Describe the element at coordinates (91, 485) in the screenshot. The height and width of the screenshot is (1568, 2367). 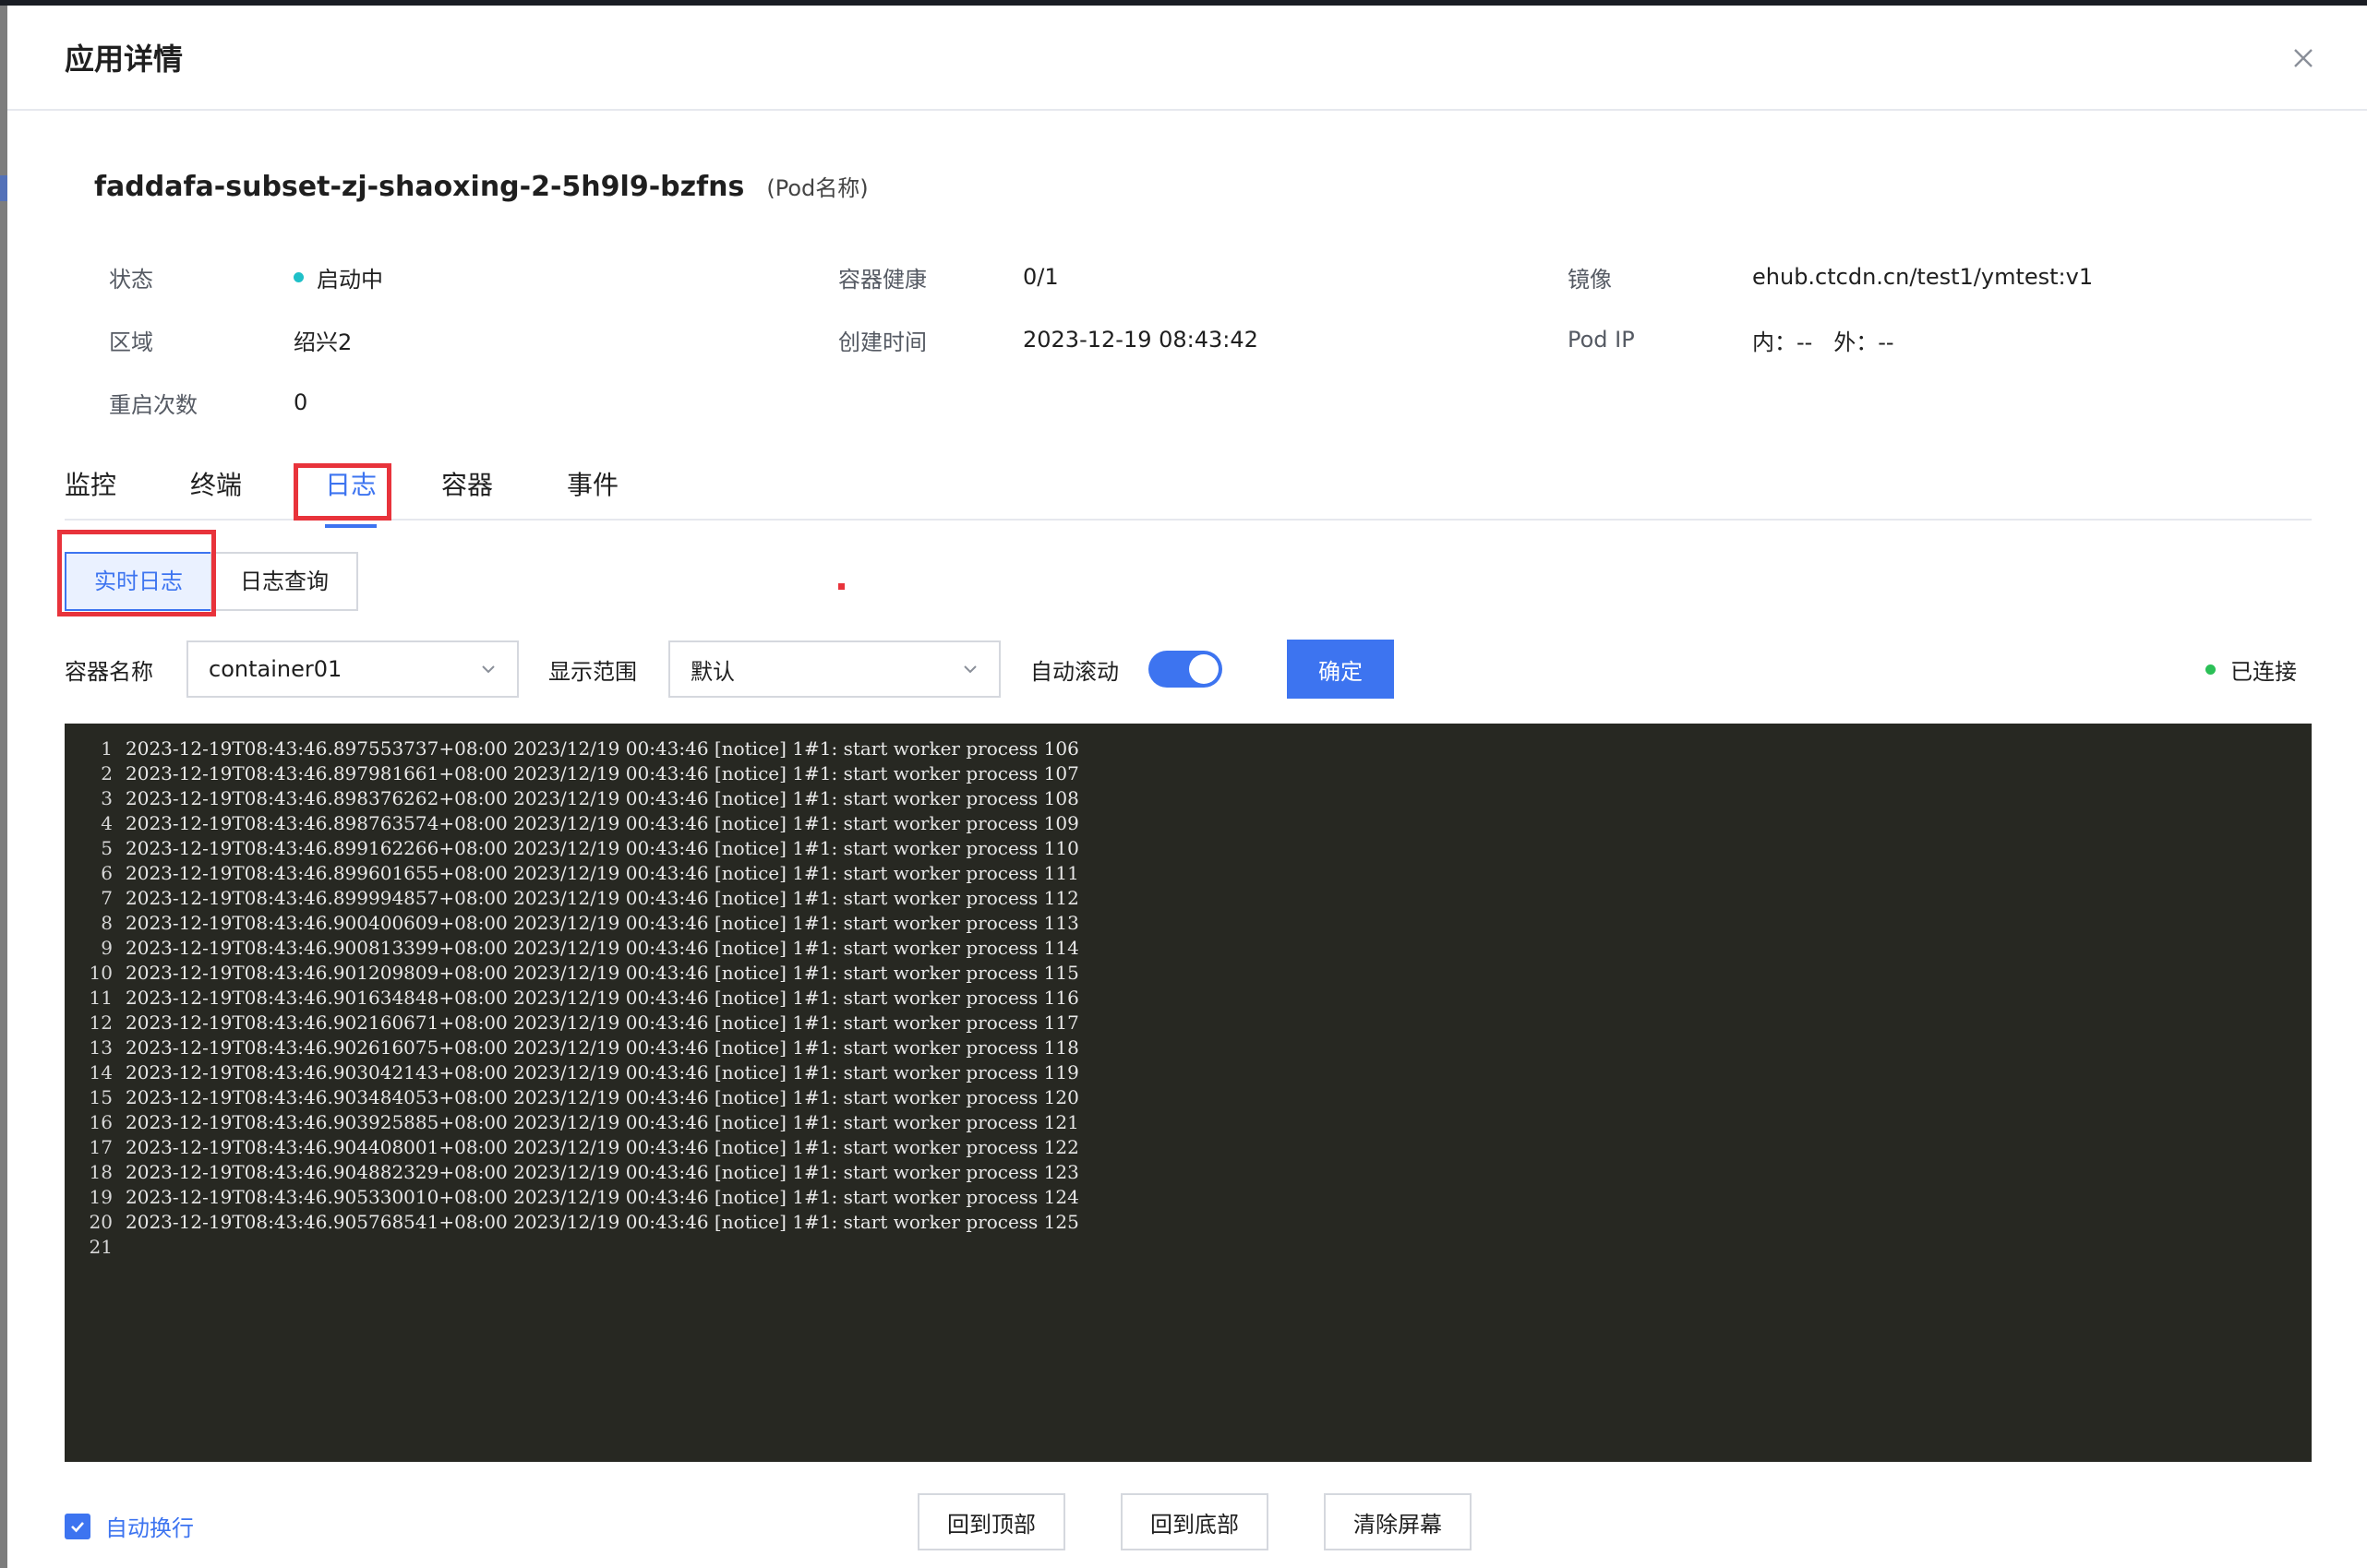
I see `tab-label: 监控` at that location.